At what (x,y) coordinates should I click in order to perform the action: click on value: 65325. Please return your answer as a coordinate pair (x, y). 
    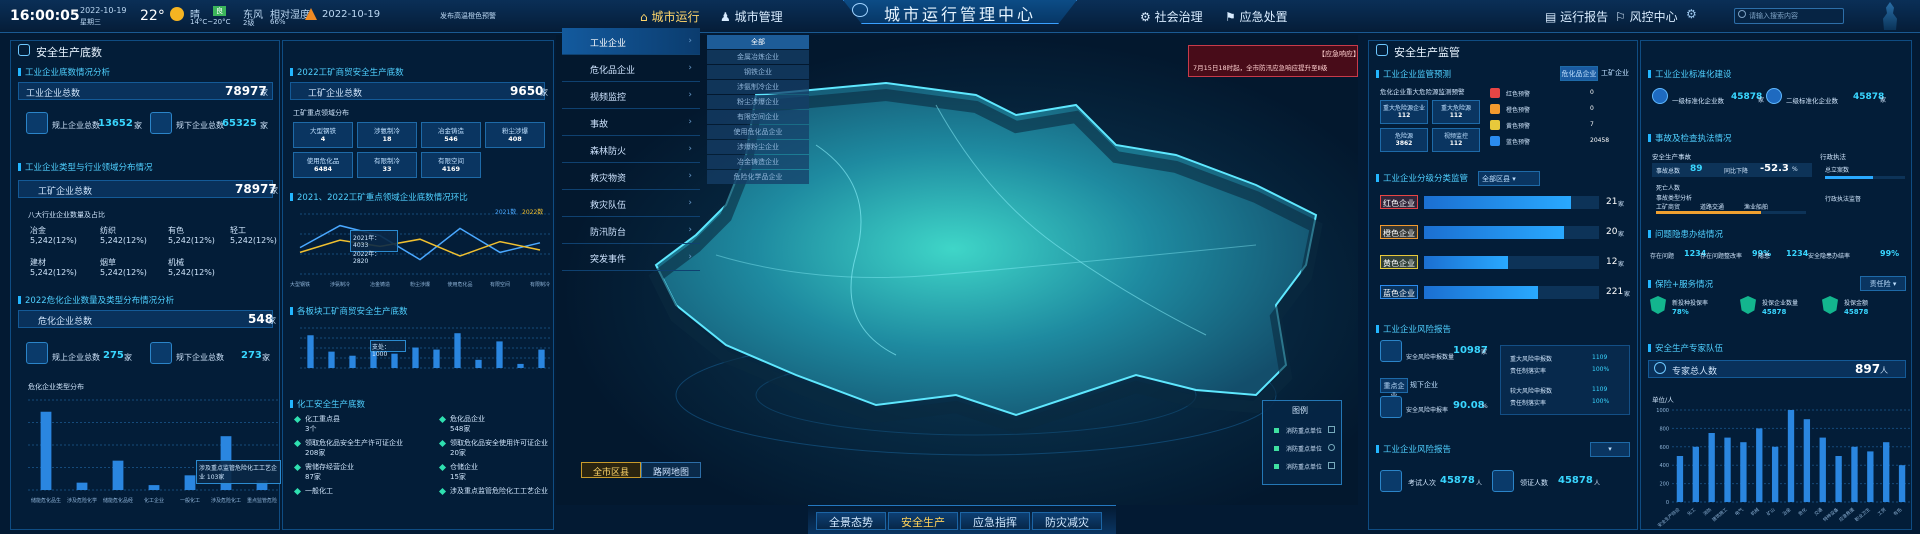
    Looking at the image, I should click on (239, 123).